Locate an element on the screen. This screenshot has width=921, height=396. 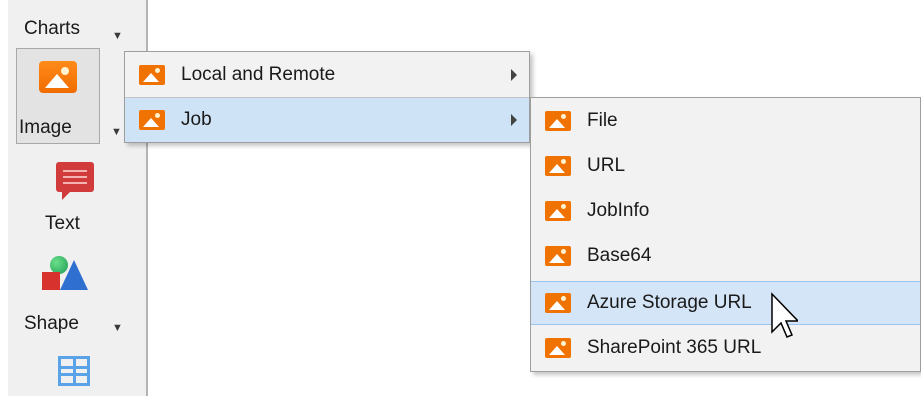
image-menu: Local and Remote Job is located at coordinates (327, 97).